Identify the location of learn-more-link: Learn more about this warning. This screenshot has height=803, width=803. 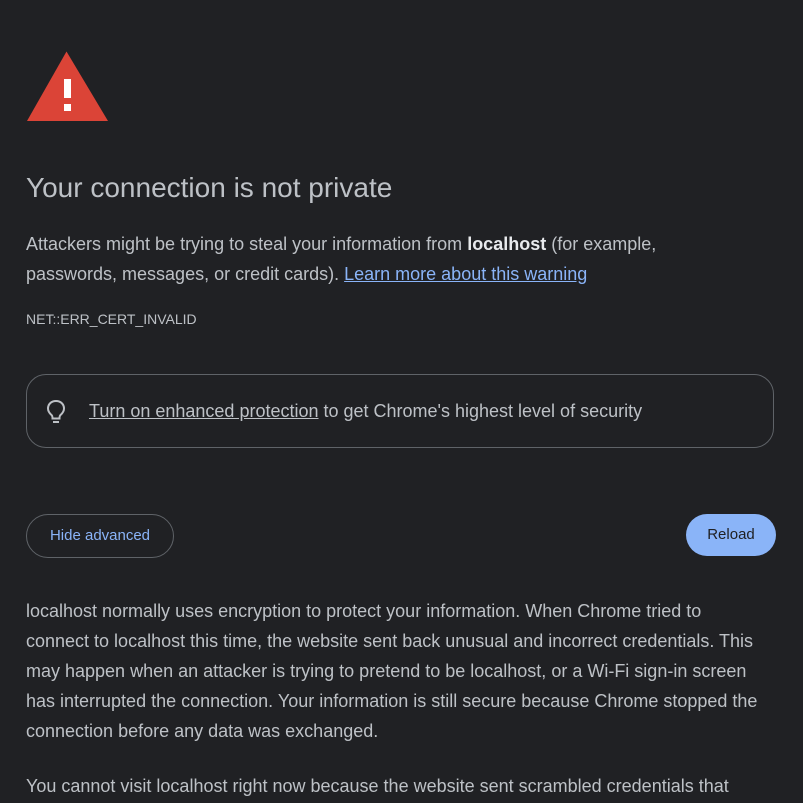
(465, 274).